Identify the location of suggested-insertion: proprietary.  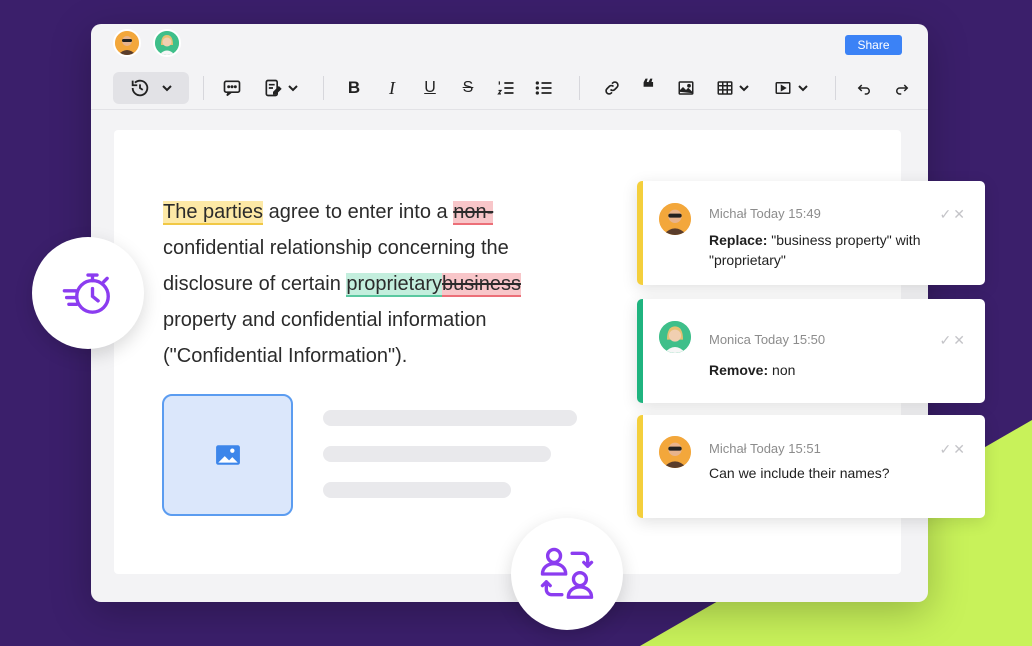
(394, 285).